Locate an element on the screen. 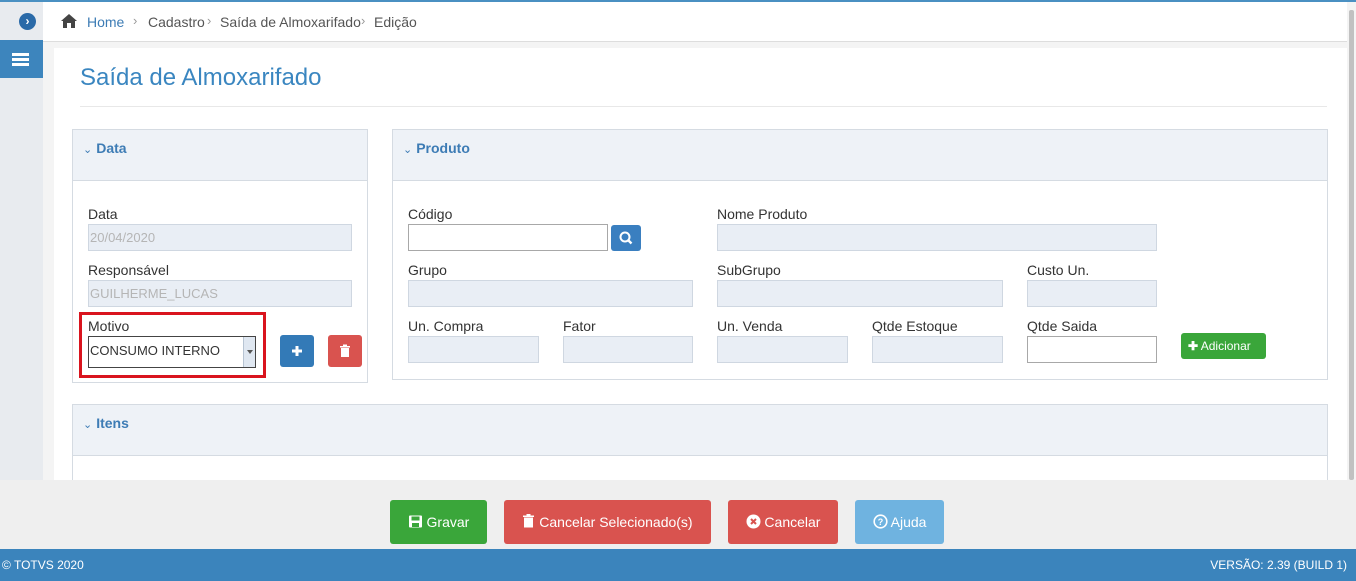 This screenshot has width=1356, height=581. search-codigo-button is located at coordinates (626, 238).